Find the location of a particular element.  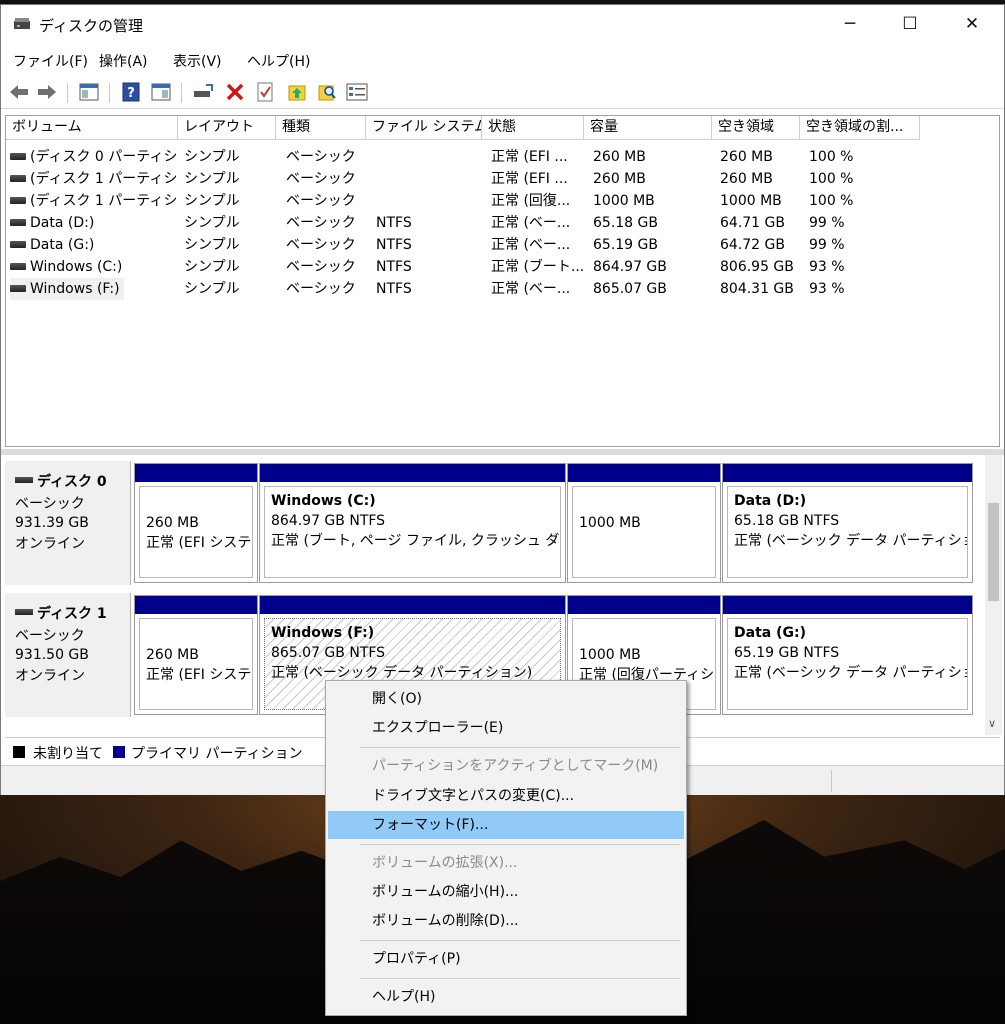

disk-name: ディスク 0 is located at coordinates (72, 482).